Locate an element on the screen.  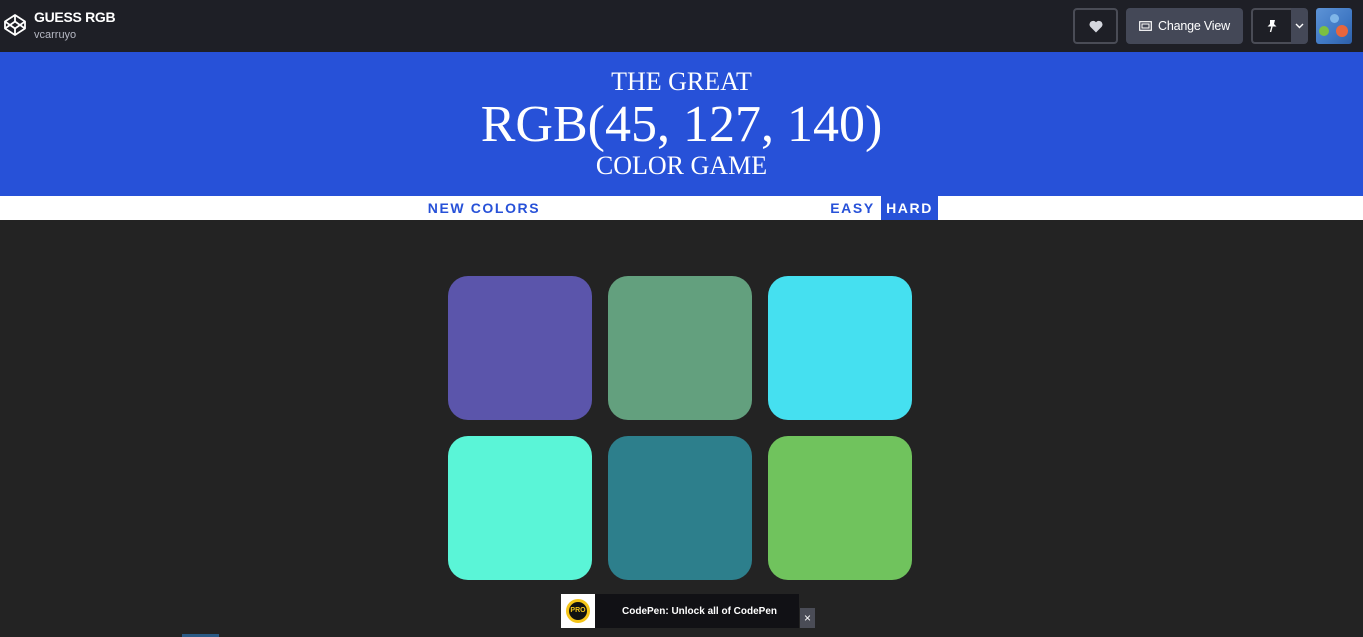
new-colors-button: NEW COLORS is located at coordinates (484, 208).